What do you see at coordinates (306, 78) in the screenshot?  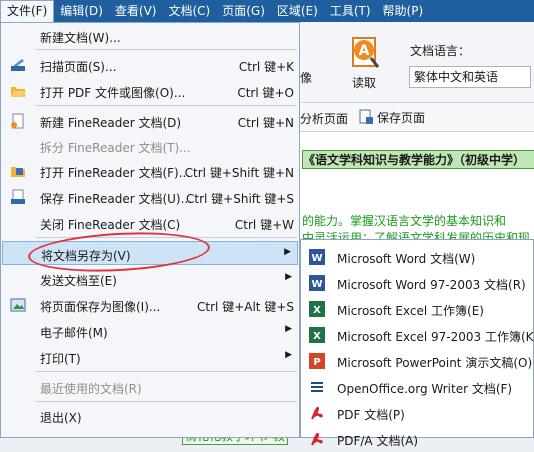 I see `toolbar-partial-label: 像` at bounding box center [306, 78].